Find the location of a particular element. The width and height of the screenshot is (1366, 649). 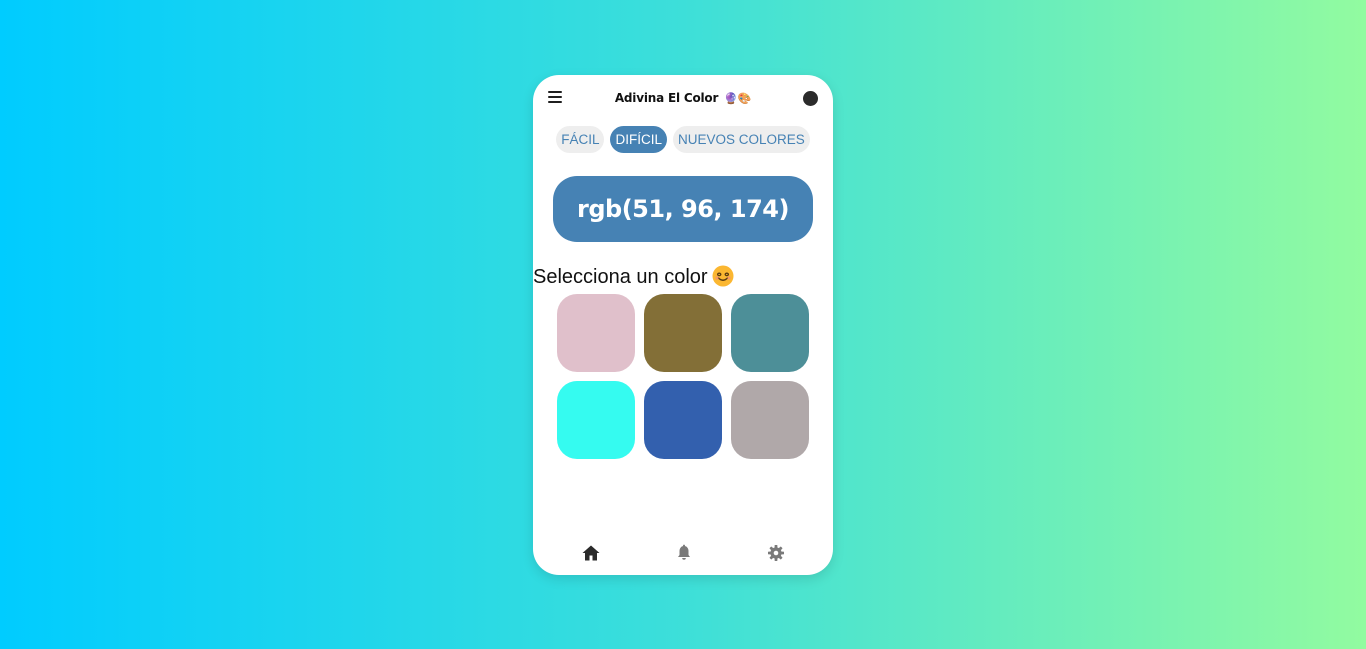

dark-mode-toggle is located at coordinates (810, 98).